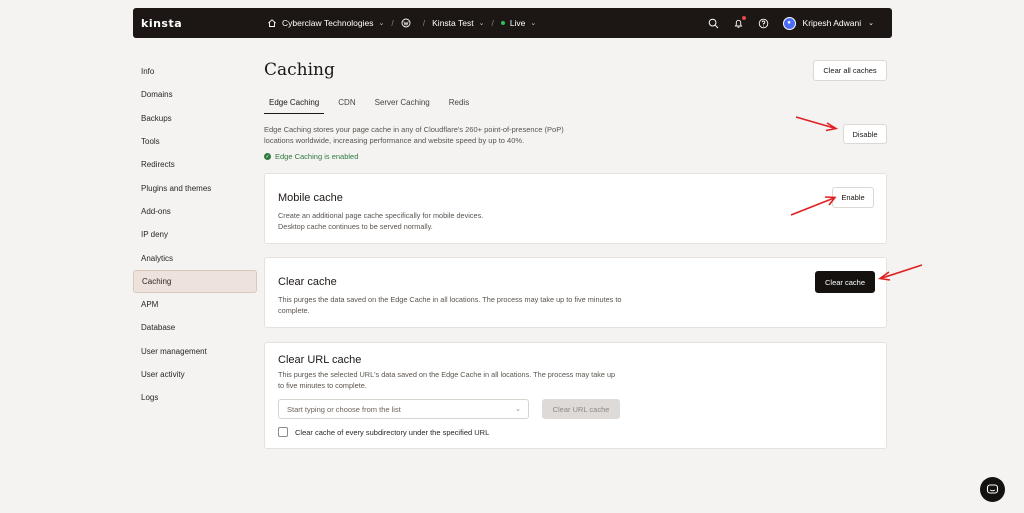  I want to click on avatar: ●, so click(789, 23).